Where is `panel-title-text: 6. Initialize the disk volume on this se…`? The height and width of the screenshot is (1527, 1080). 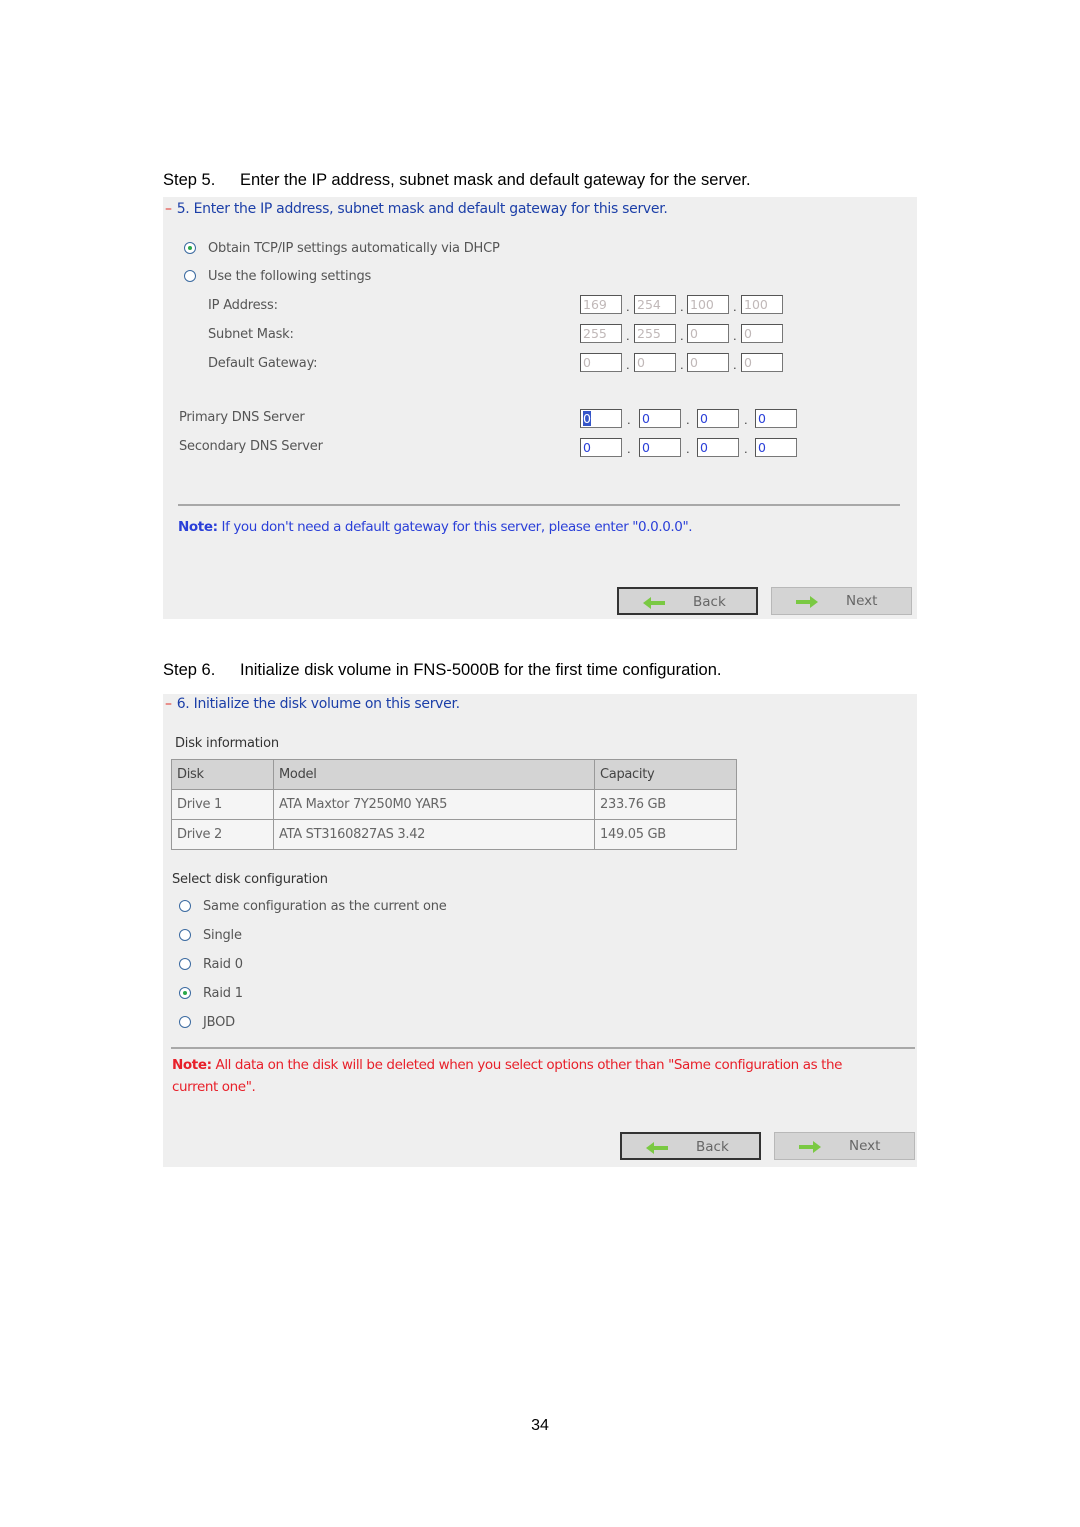
panel-title-text: 6. Initialize the disk volume on this se… is located at coordinates (318, 704).